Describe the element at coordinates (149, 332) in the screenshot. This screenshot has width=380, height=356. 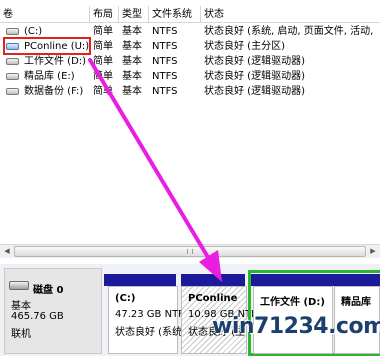
I see `partition-status: 状态良好 (系统` at that location.